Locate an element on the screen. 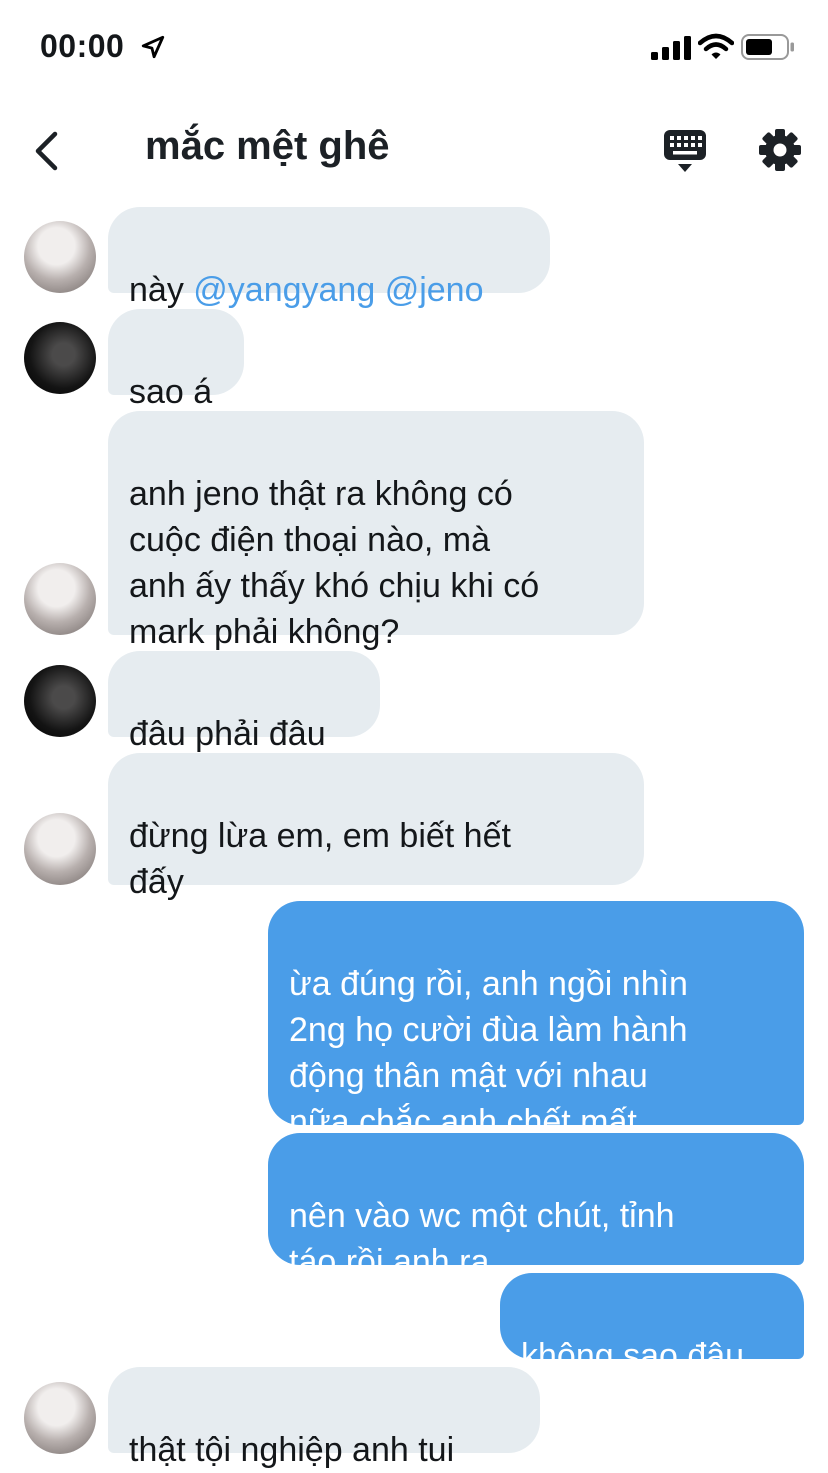 This screenshot has height=1473, width=828. mention-link: @yangyang is located at coordinates (284, 290).